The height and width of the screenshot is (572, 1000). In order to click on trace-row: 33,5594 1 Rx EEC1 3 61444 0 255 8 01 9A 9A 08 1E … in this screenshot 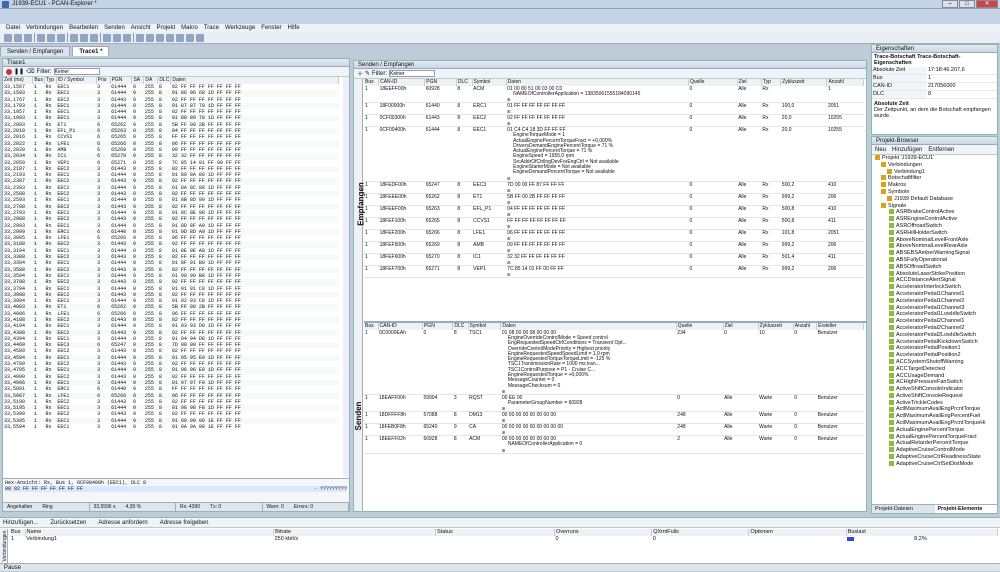, I will do `click(171, 427)`.